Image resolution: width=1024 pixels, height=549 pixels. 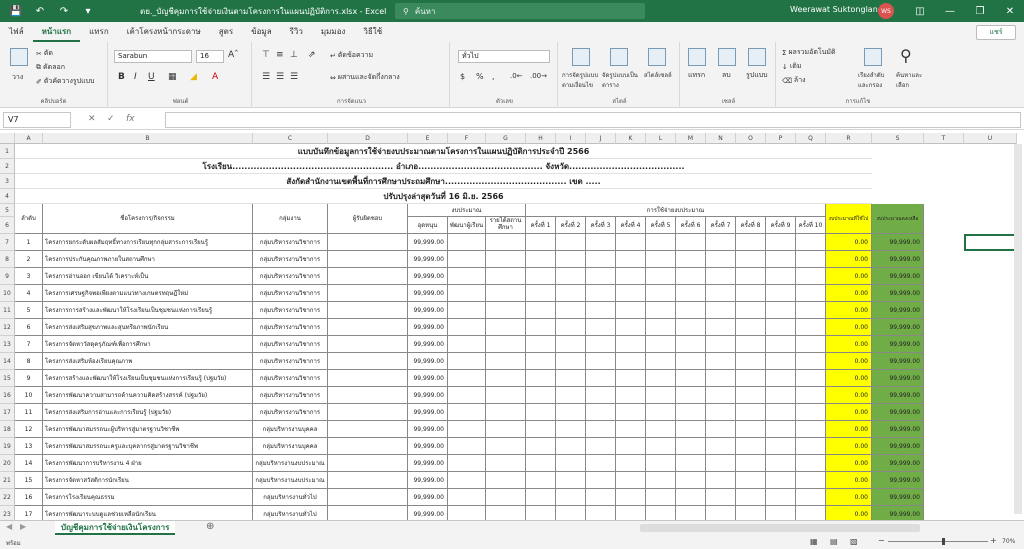 I want to click on format-table-button: จัดรูปแบบเป็นตาราง, so click(x=621, y=80).